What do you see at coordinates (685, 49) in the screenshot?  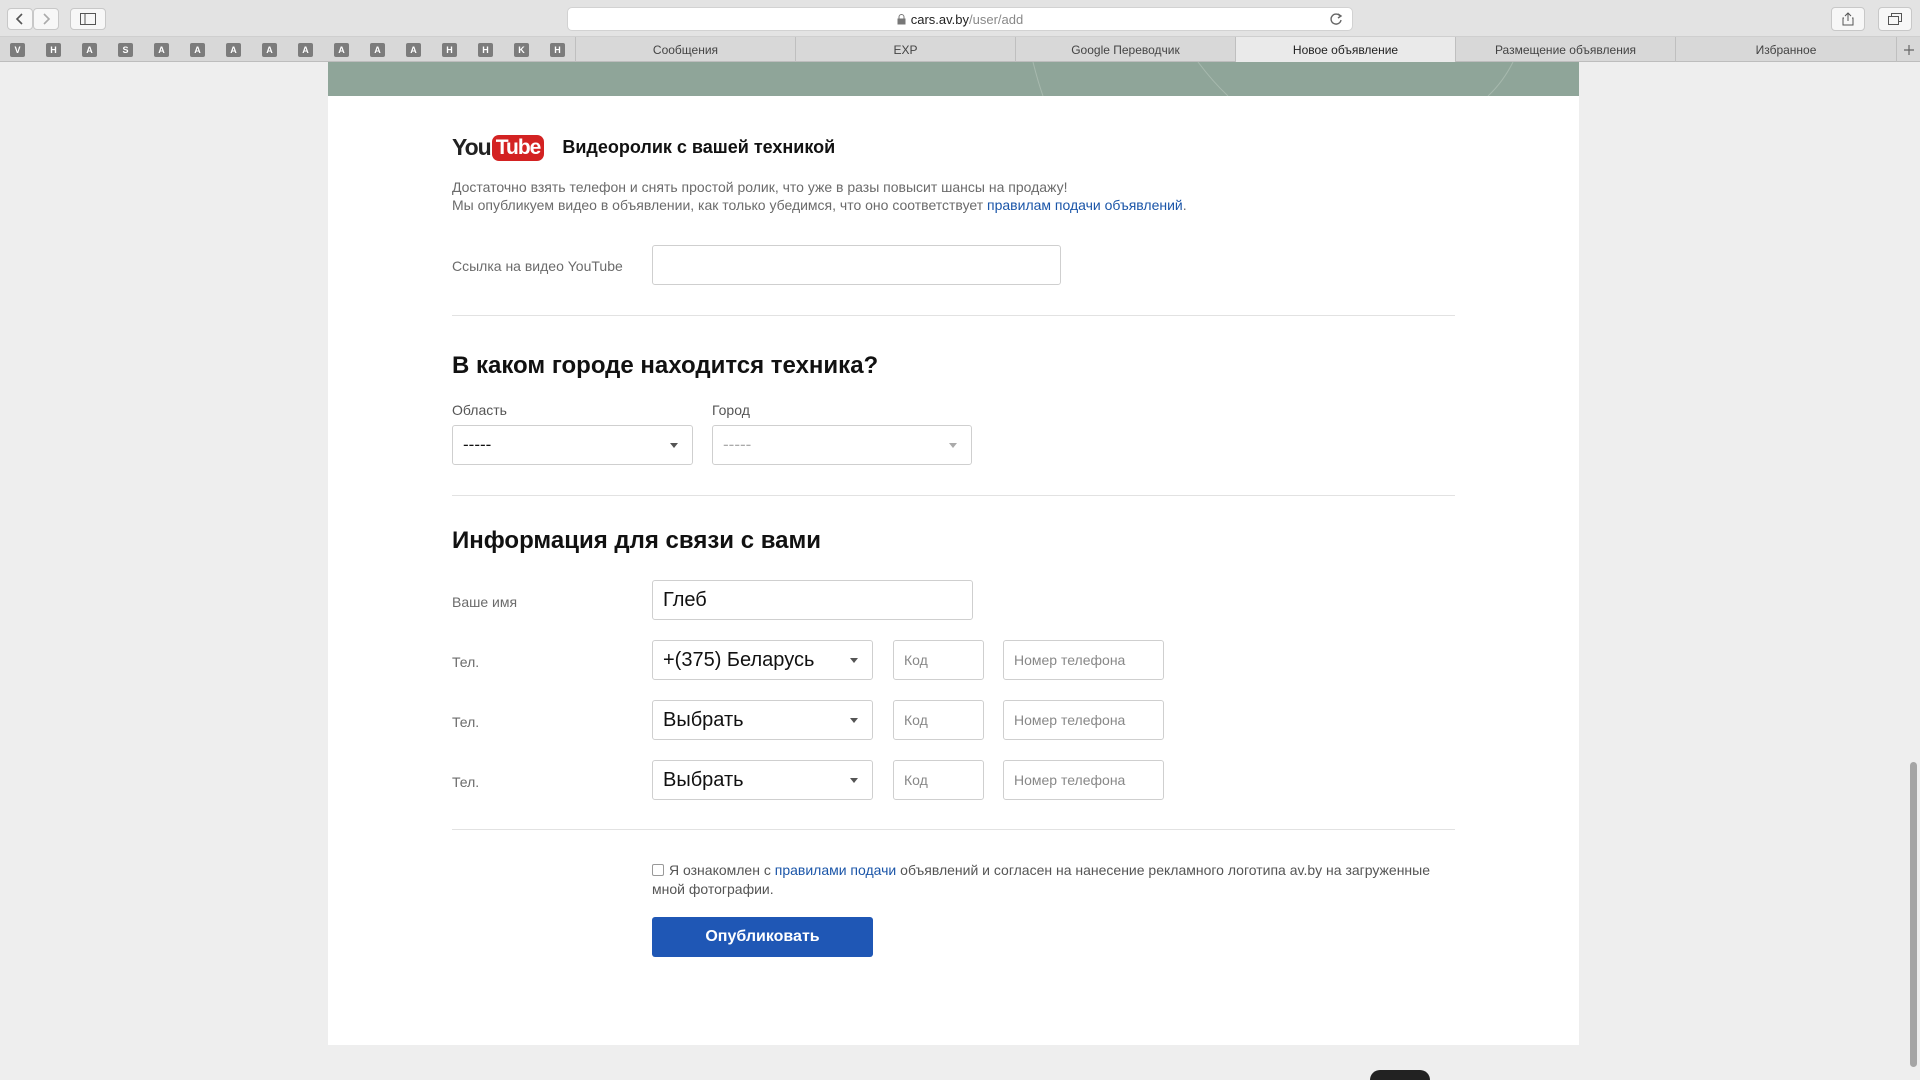 I see `tab-messages: Сообщения` at bounding box center [685, 49].